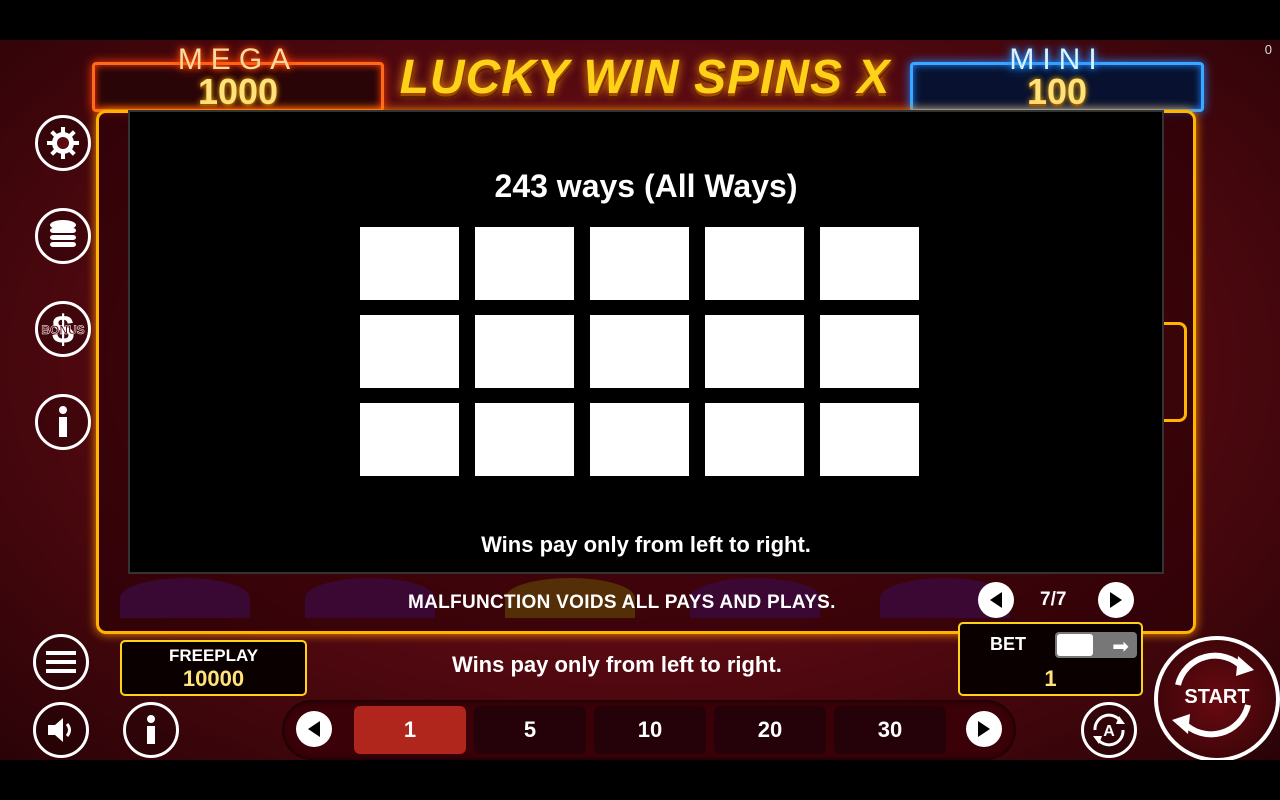 This screenshot has width=1280, height=800. I want to click on help-button, so click(151, 730).